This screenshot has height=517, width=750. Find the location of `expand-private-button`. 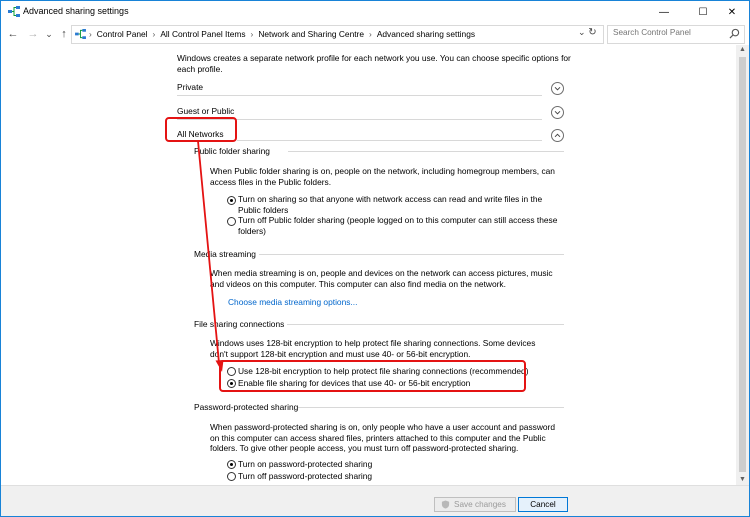

expand-private-button is located at coordinates (557, 88).